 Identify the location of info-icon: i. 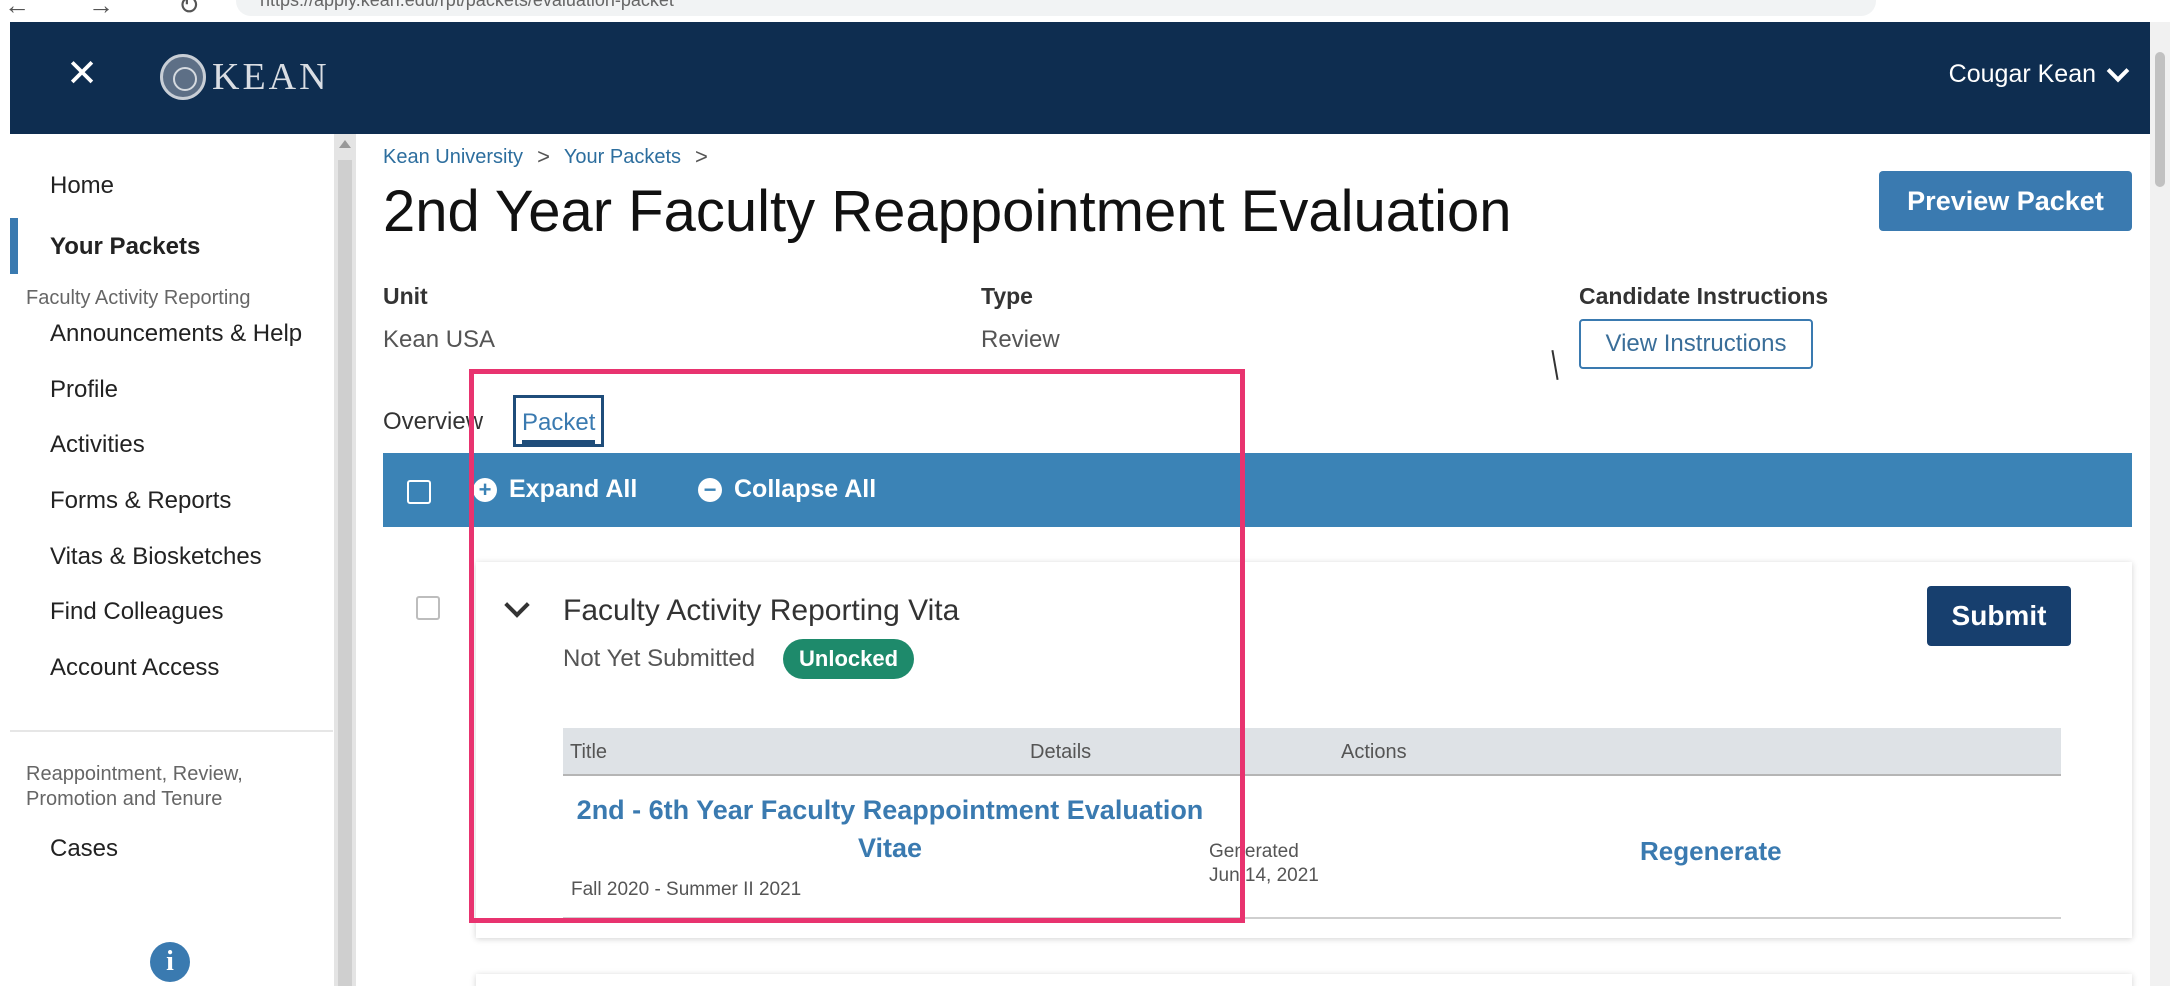
(170, 962).